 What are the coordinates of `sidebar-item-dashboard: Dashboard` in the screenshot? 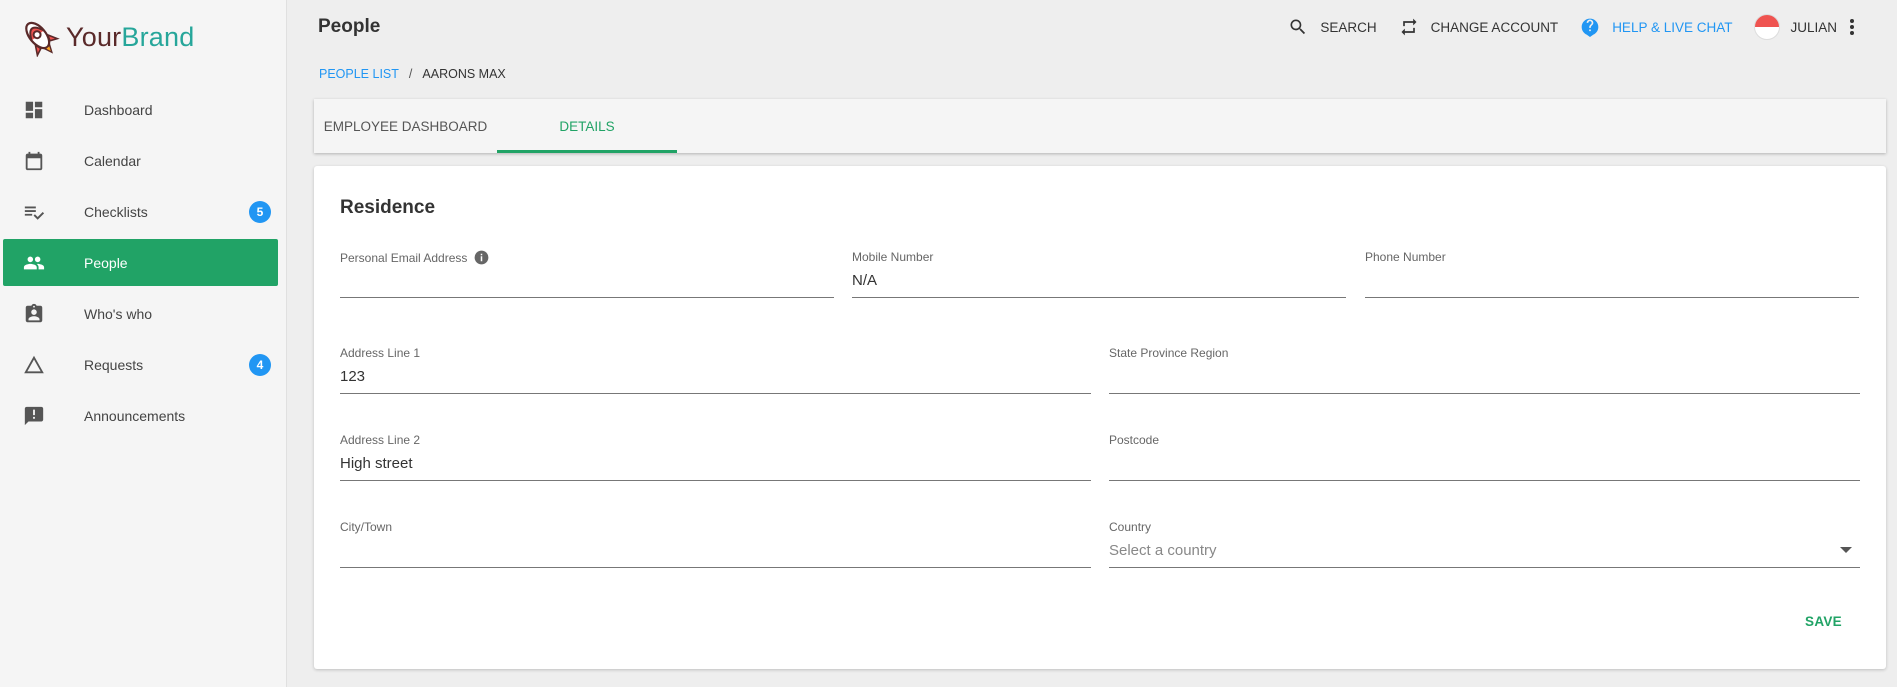 It's located at (140, 109).